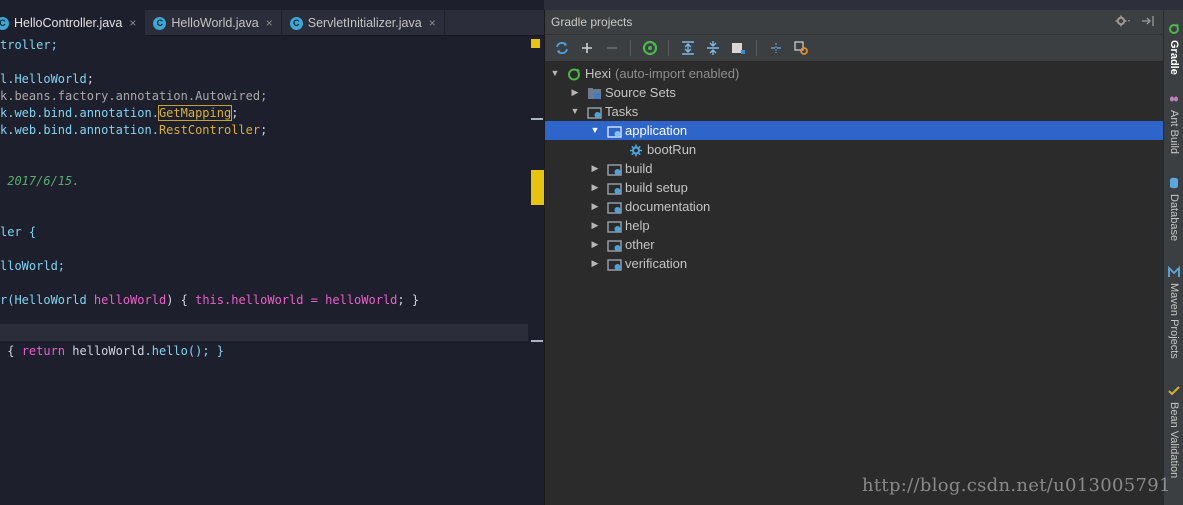  What do you see at coordinates (537, 341) in the screenshot?
I see `caret-tick` at bounding box center [537, 341].